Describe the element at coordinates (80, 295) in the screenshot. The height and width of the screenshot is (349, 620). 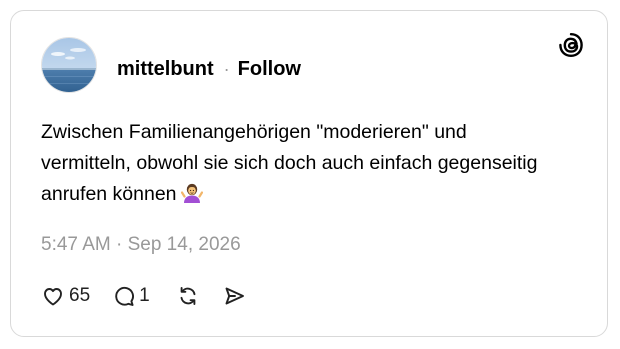
I see `like-count: 65` at that location.